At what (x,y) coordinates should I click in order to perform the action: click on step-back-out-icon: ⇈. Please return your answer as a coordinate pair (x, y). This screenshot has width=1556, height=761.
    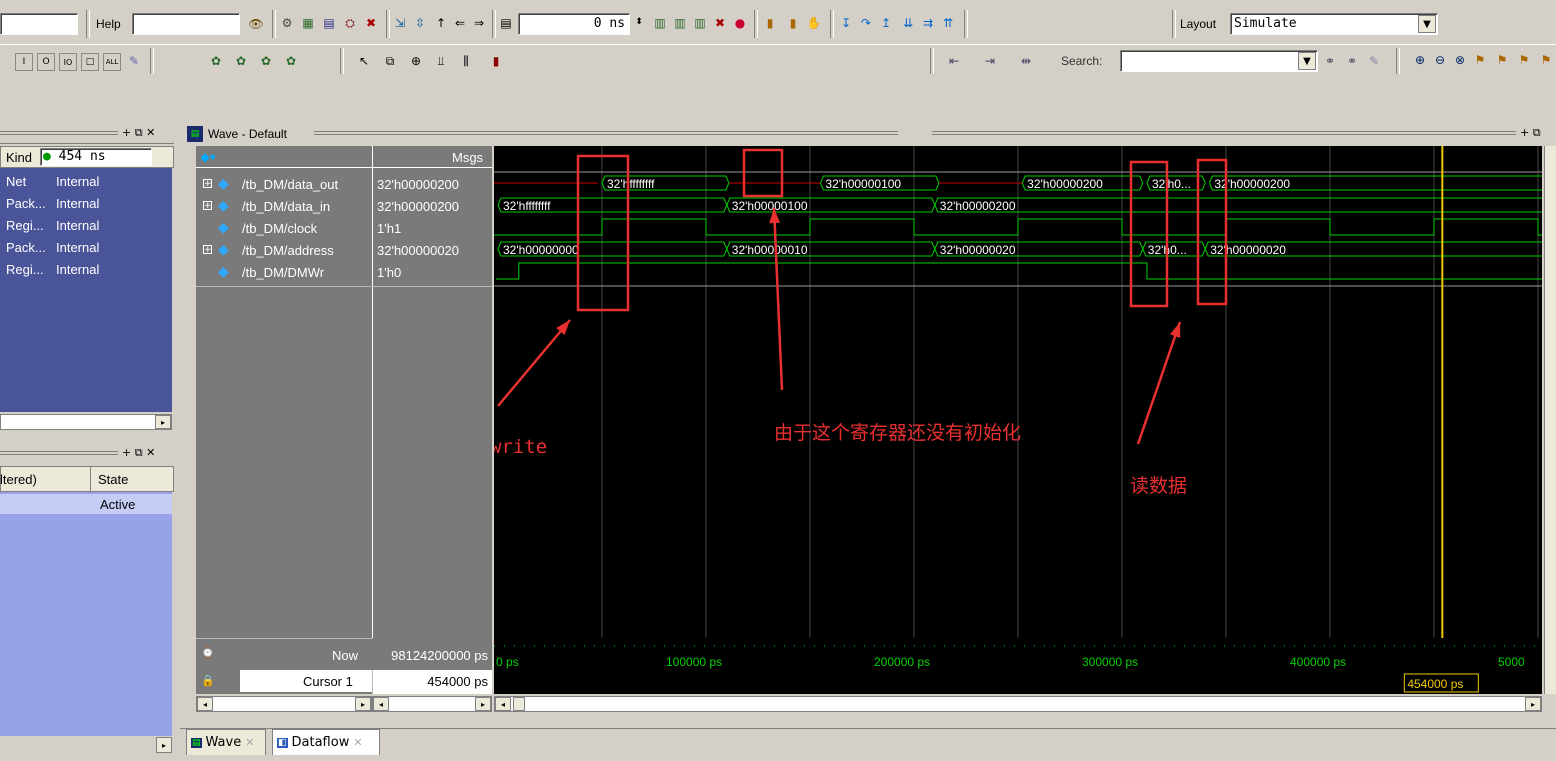
    Looking at the image, I should click on (948, 23).